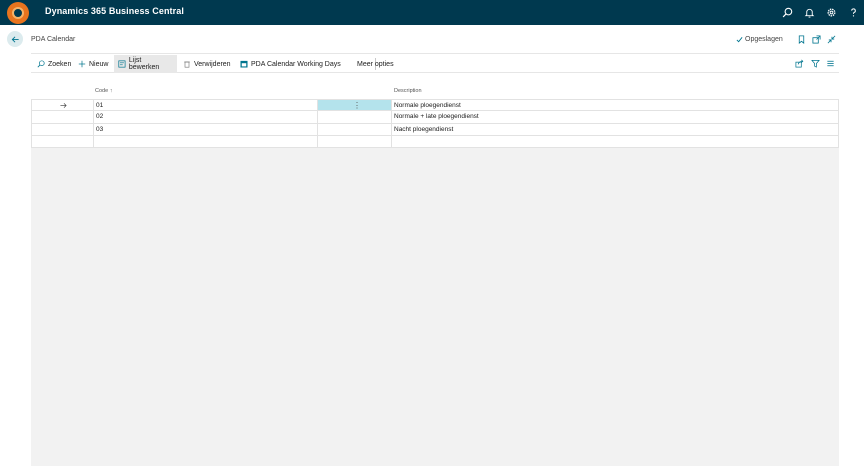  What do you see at coordinates (853, 12) in the screenshot?
I see `help-icon` at bounding box center [853, 12].